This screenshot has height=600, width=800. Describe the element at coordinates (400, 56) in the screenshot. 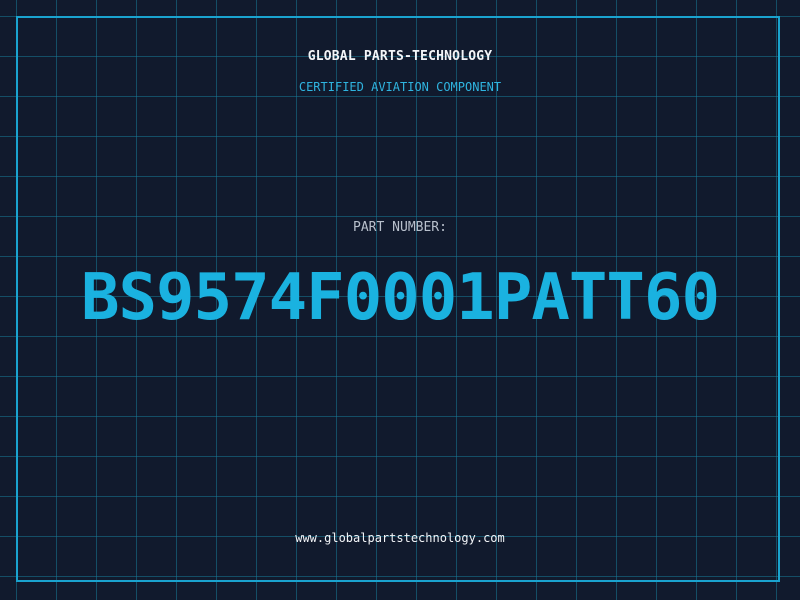

I see `company-name: GLOBAL PARTS-TECHNOLOGY` at that location.